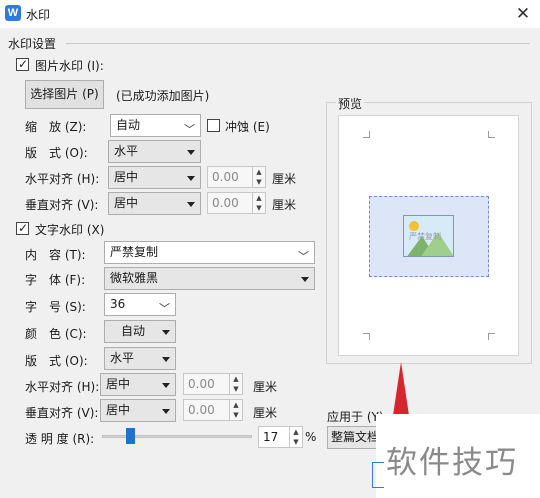 The image size is (540, 498). What do you see at coordinates (62, 387) in the screenshot?
I see `text-halign-label: 水平对齐 (H):` at bounding box center [62, 387].